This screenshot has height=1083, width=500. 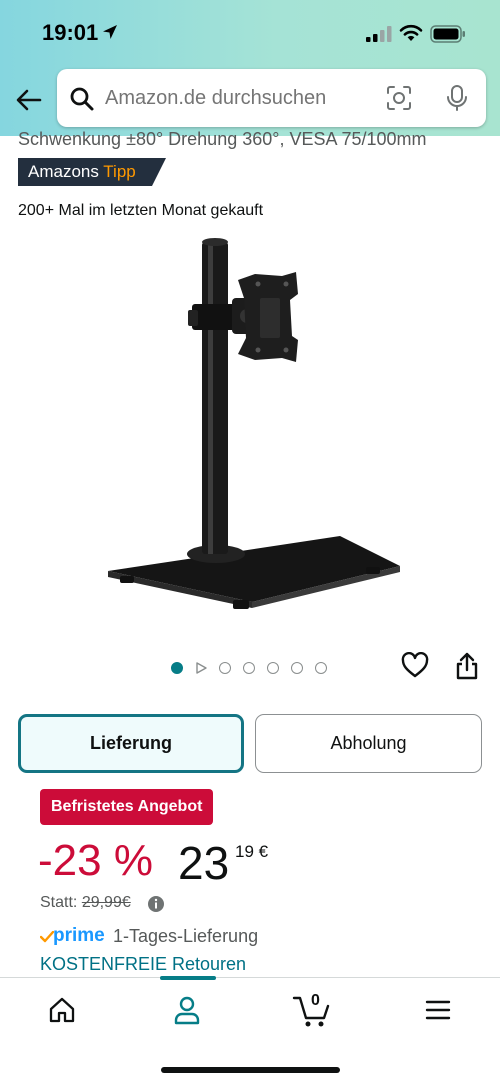 What do you see at coordinates (110, 32) in the screenshot?
I see `location-arrow-icon` at bounding box center [110, 32].